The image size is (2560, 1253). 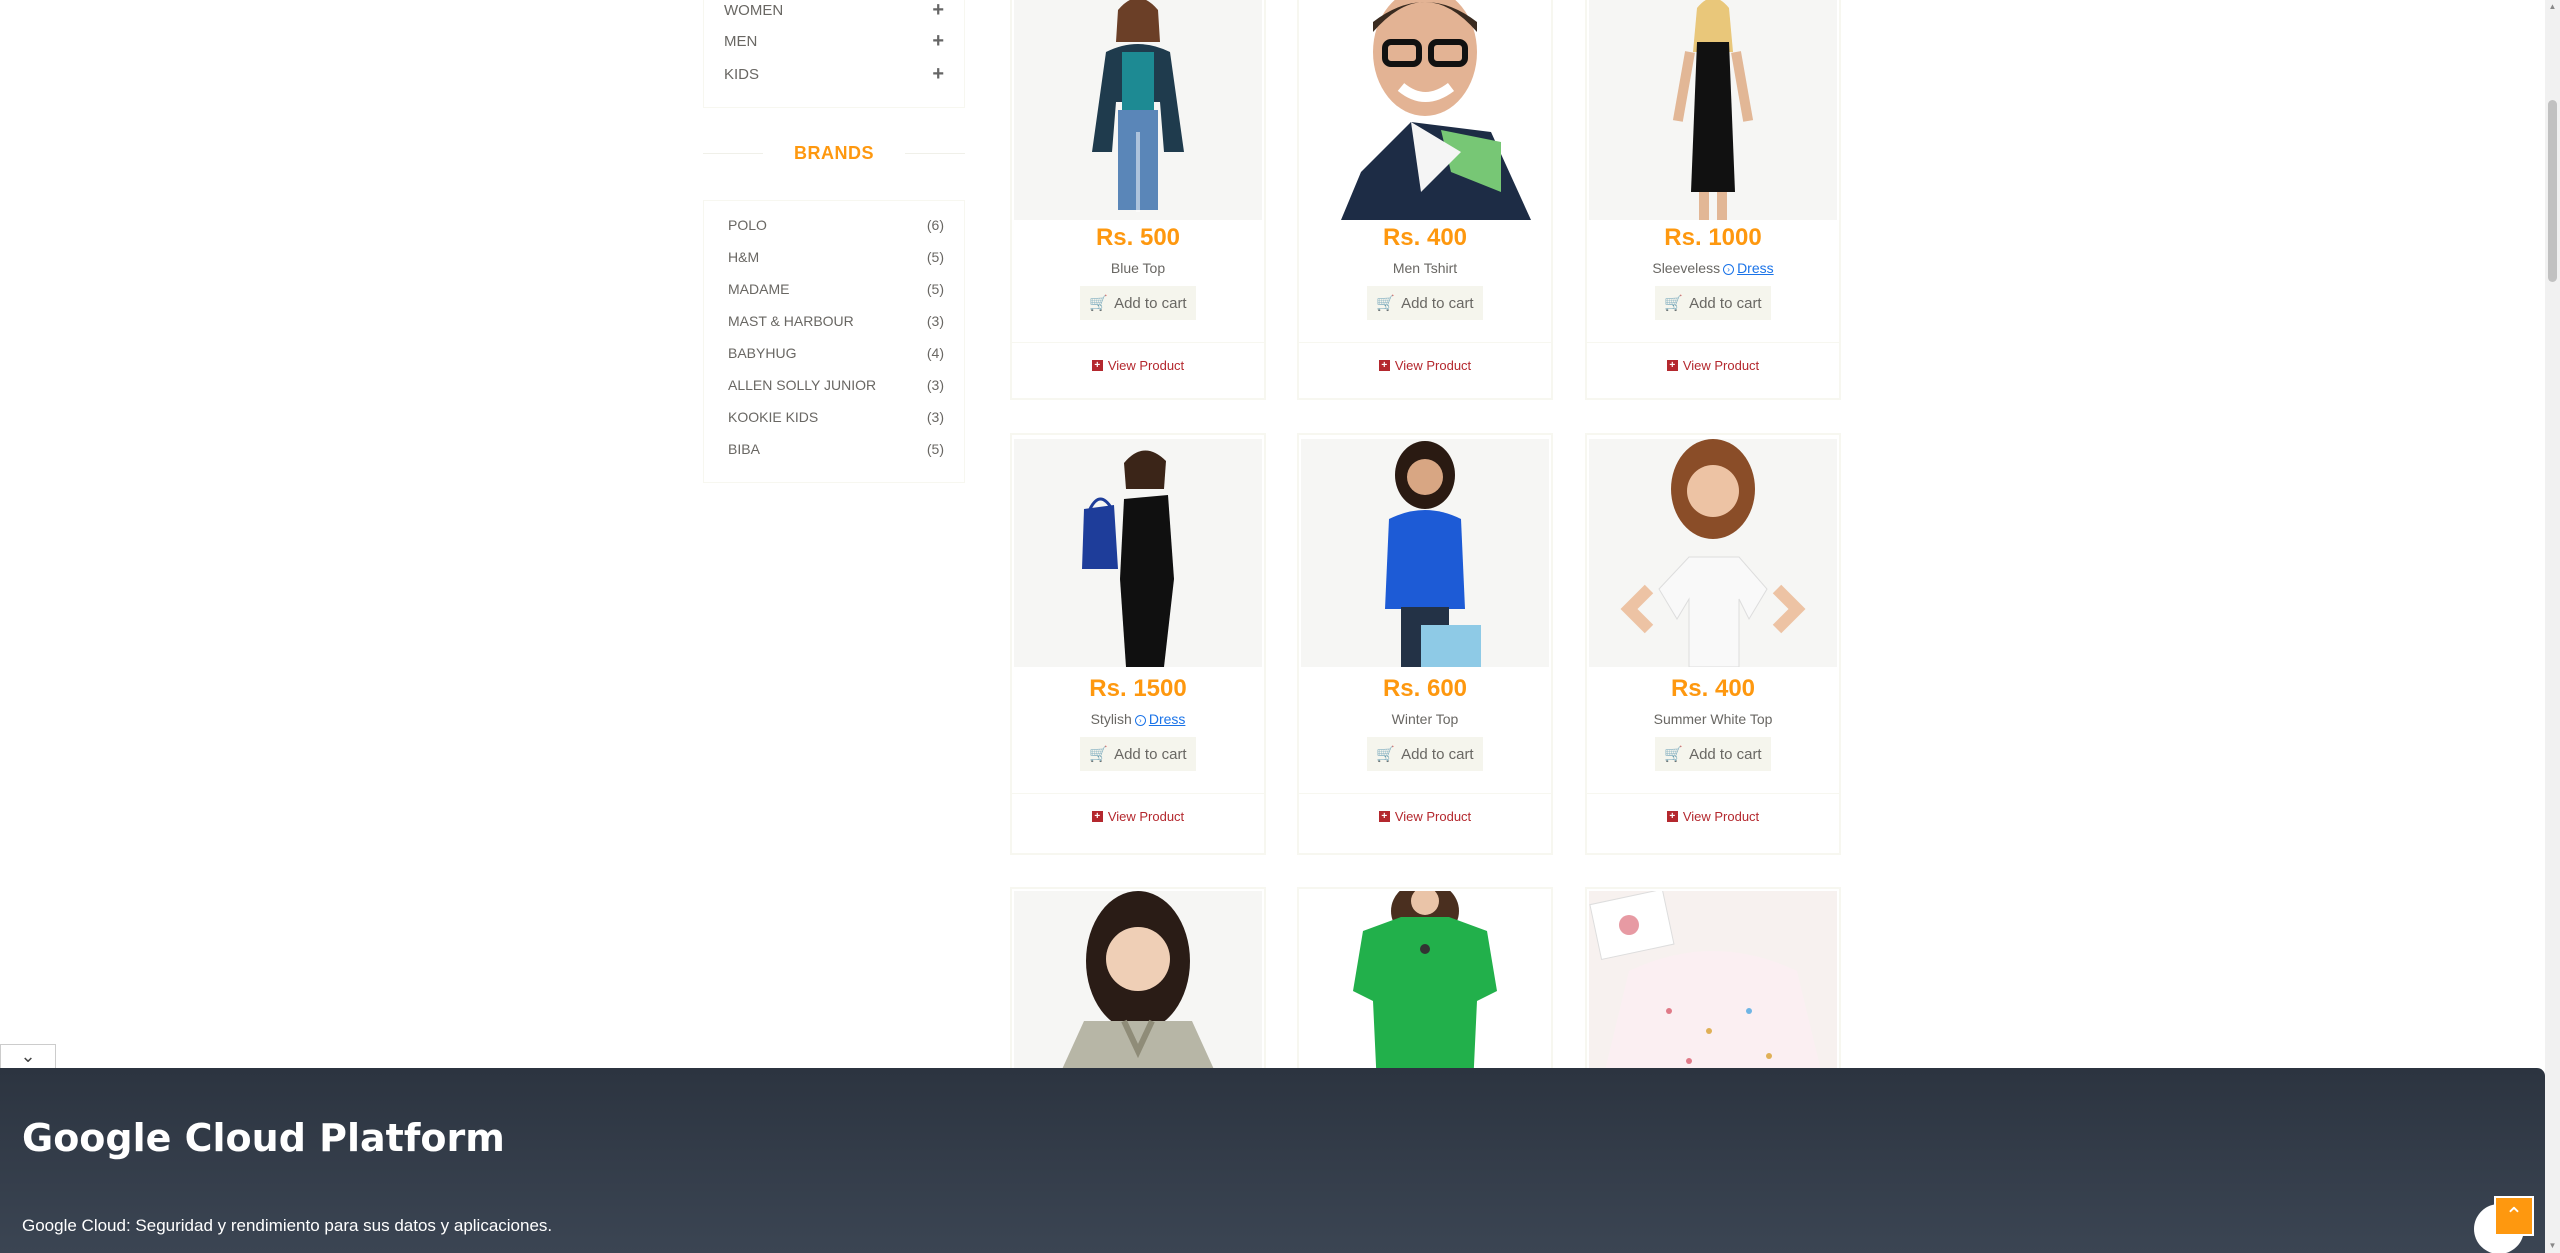 I want to click on brand-count: (3), so click(x=935, y=417).